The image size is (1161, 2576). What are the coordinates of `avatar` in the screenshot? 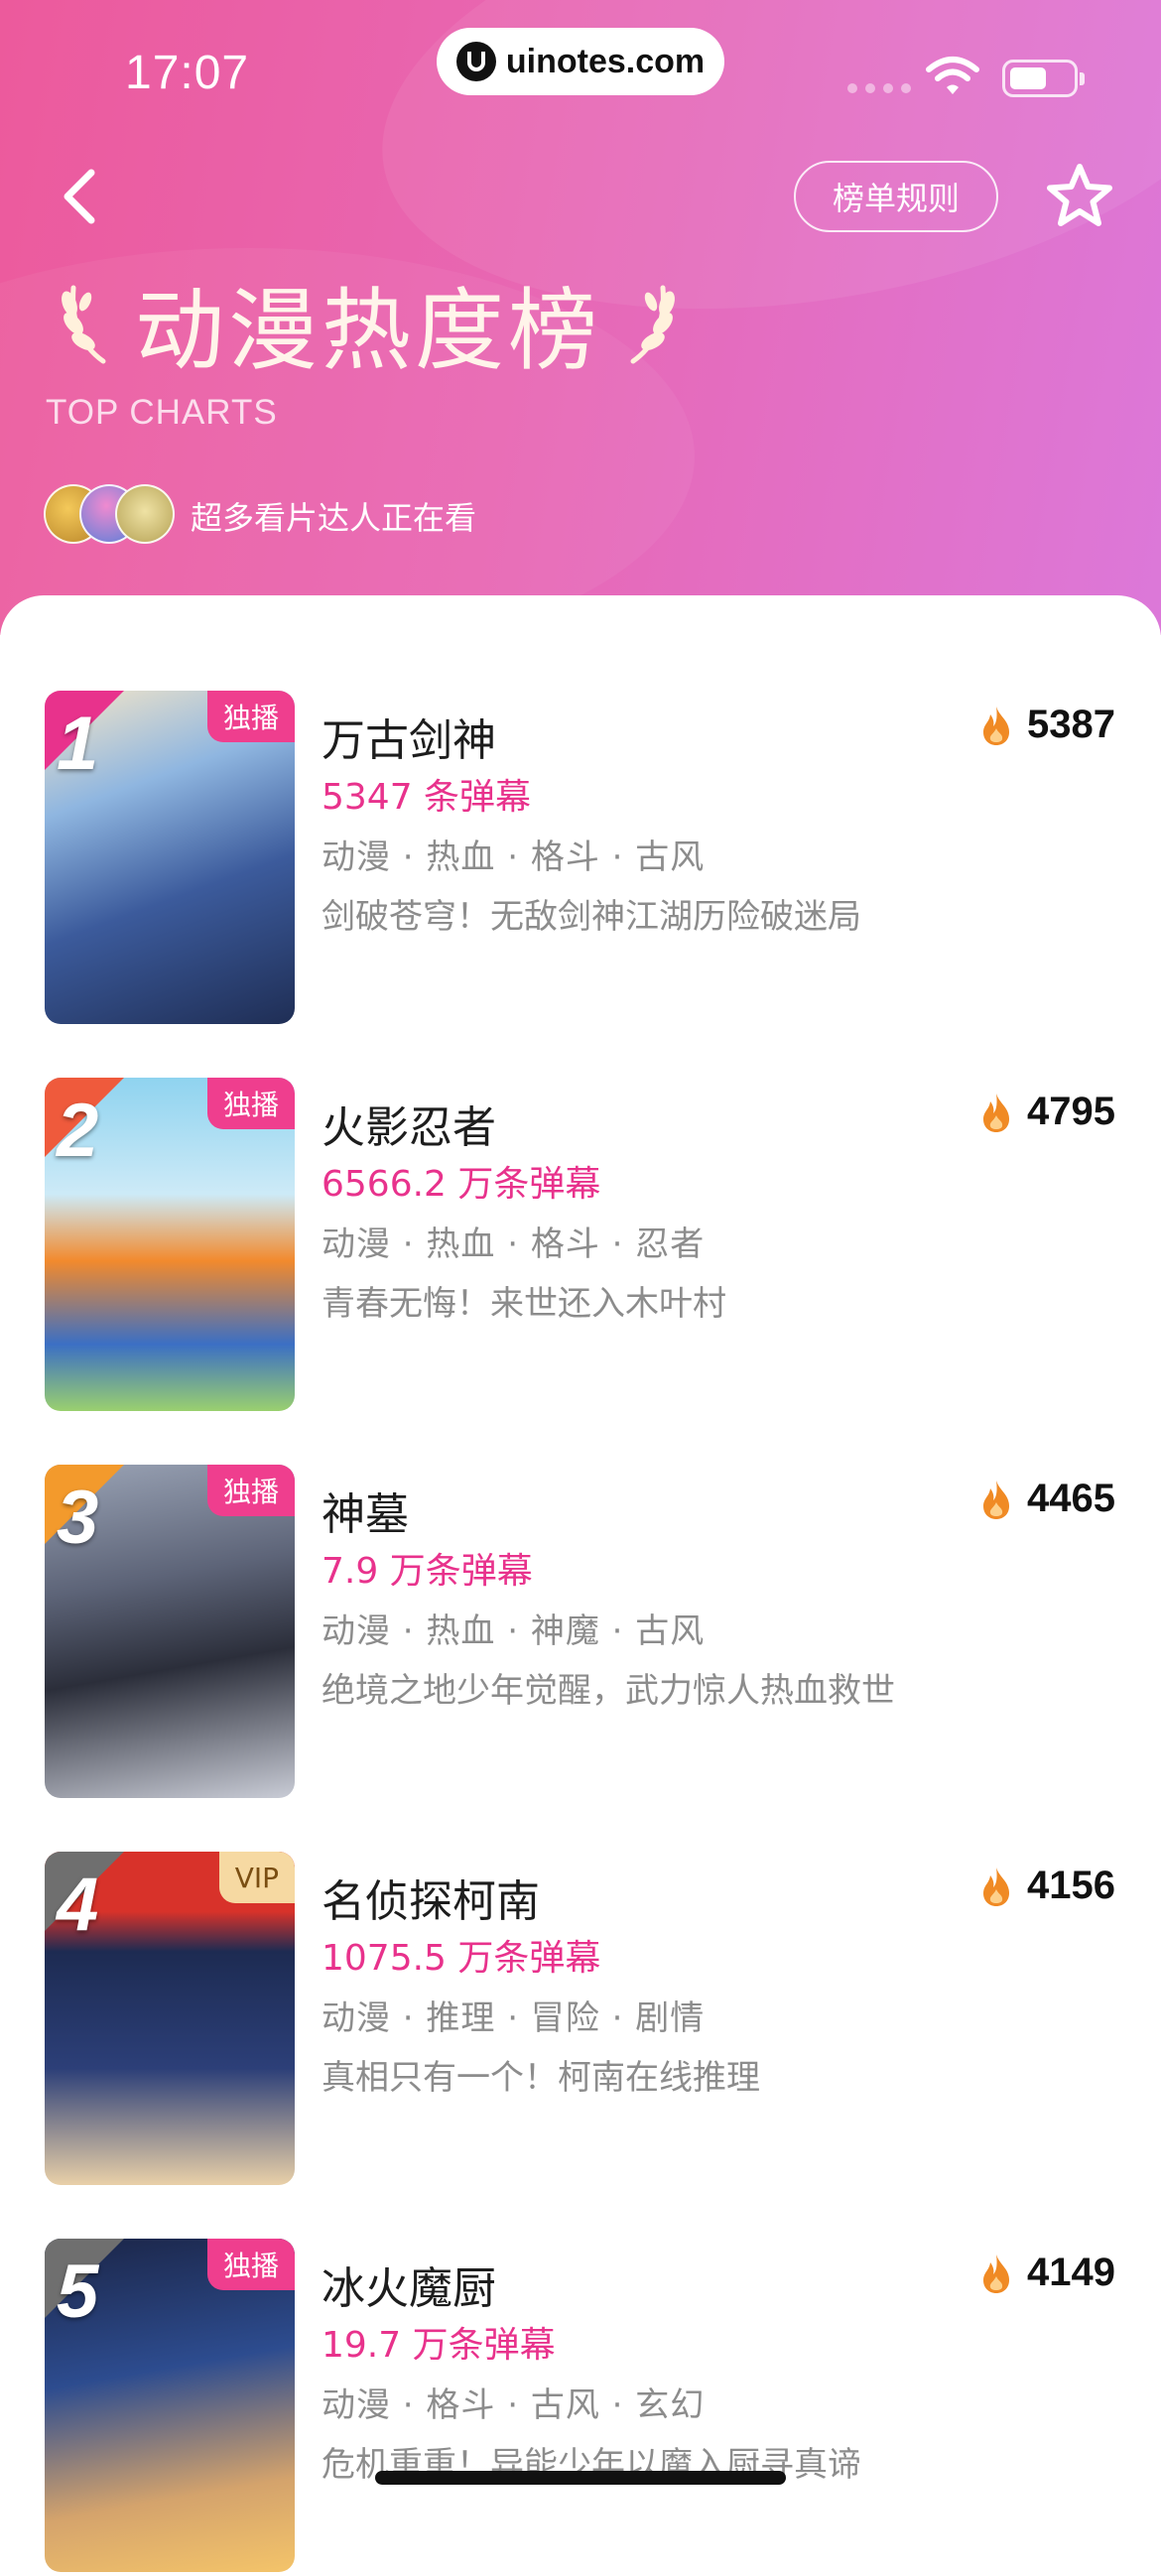 It's located at (145, 514).